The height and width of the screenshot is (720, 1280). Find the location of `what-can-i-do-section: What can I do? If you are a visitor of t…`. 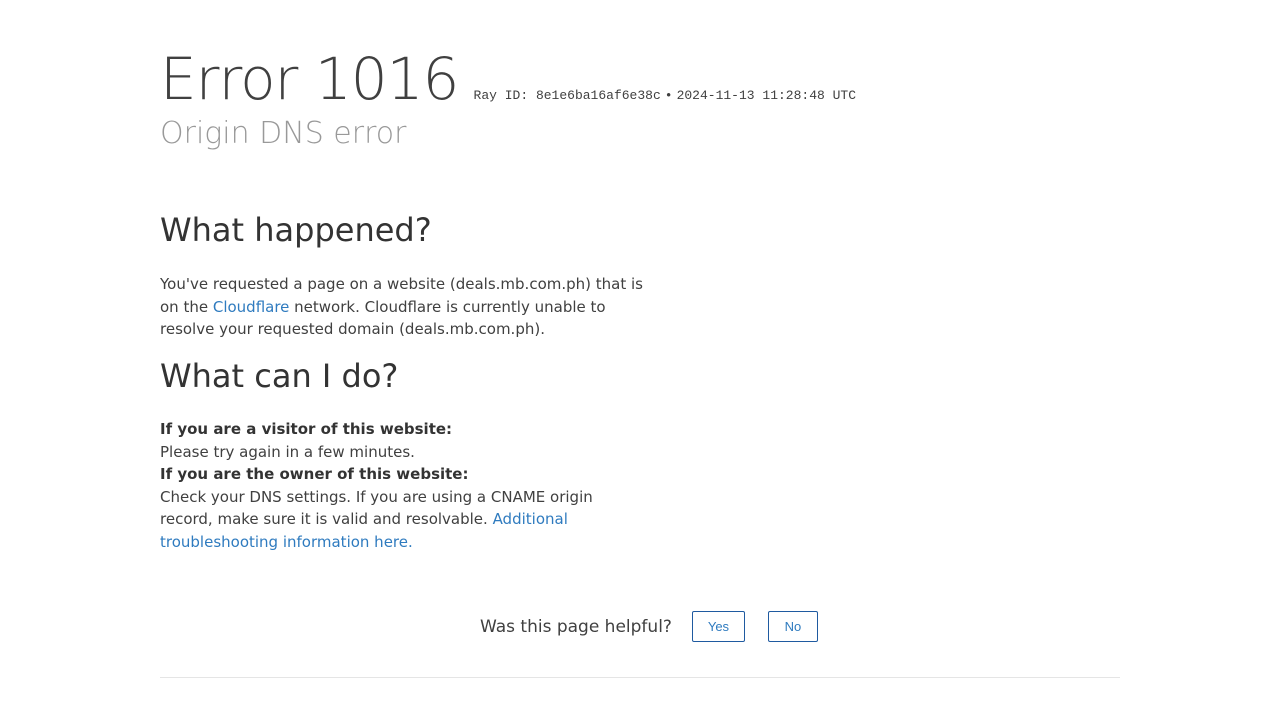

what-can-i-do-section: What can I do? If you are a visitor of t… is located at coordinates (405, 454).